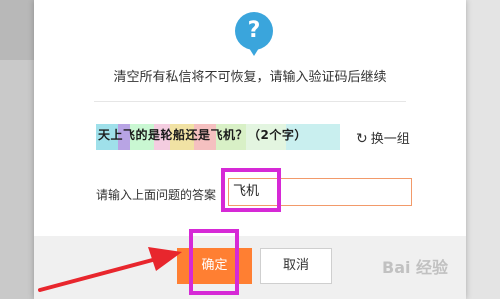  What do you see at coordinates (214, 262) in the screenshot?
I see `highlight-box-confirm` at bounding box center [214, 262].